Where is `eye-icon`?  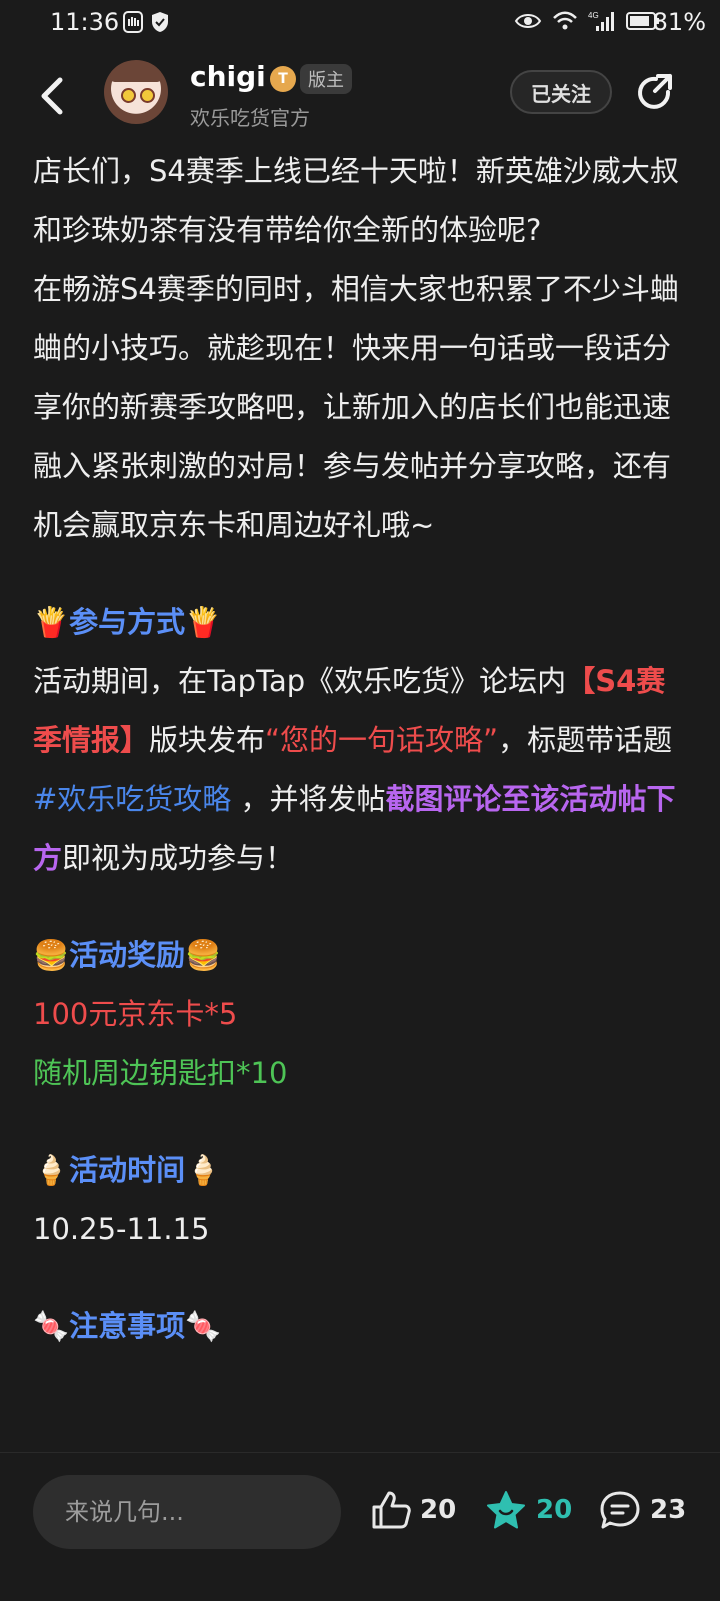 eye-icon is located at coordinates (528, 21).